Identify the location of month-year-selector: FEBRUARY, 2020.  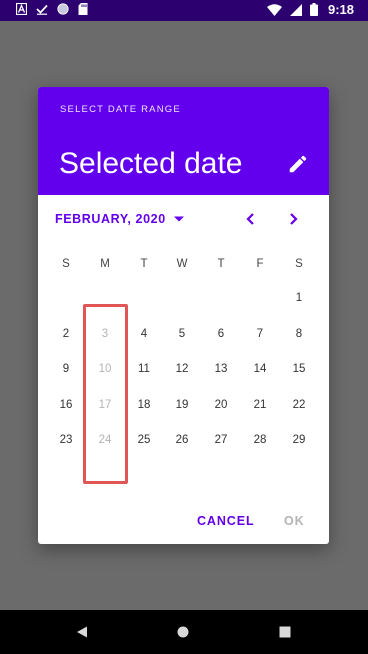
(110, 219).